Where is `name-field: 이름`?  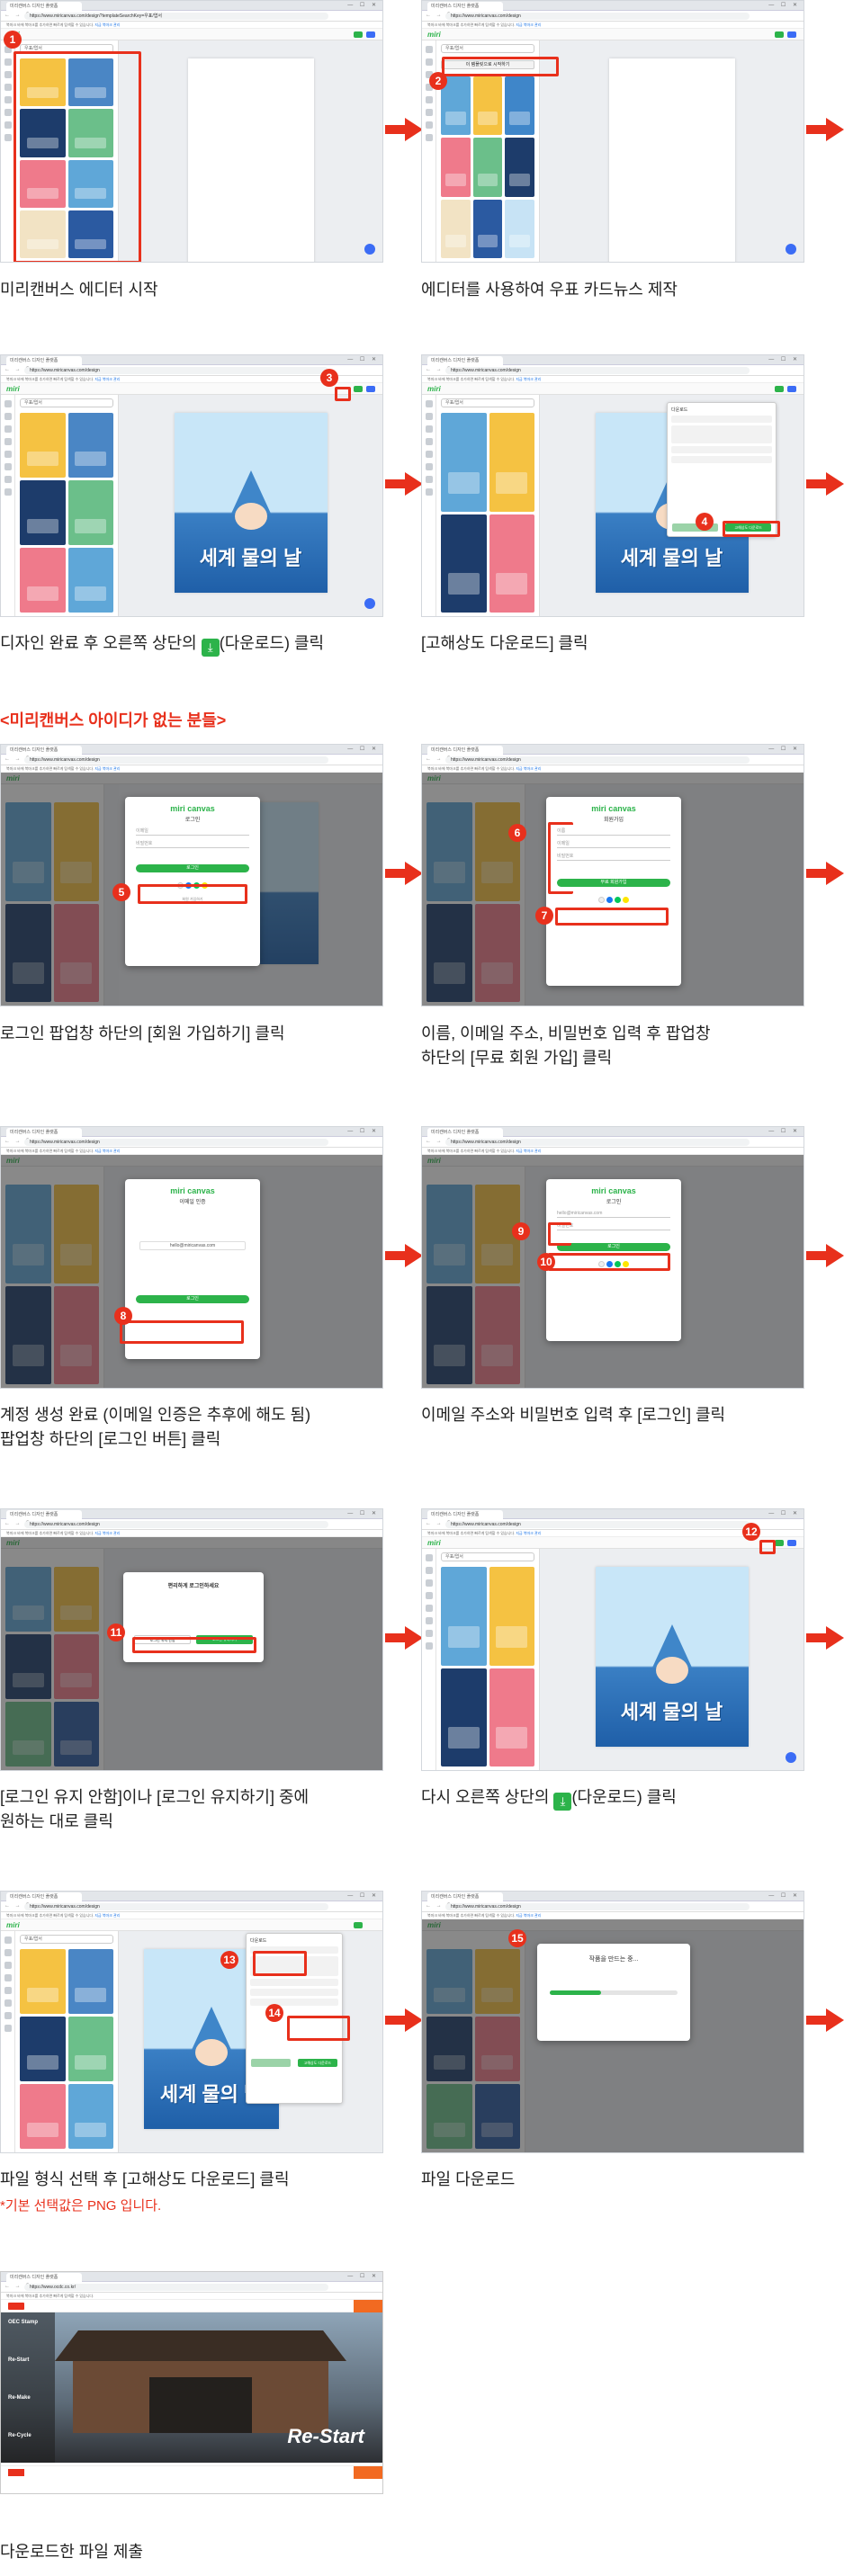 name-field: 이름 is located at coordinates (613, 831).